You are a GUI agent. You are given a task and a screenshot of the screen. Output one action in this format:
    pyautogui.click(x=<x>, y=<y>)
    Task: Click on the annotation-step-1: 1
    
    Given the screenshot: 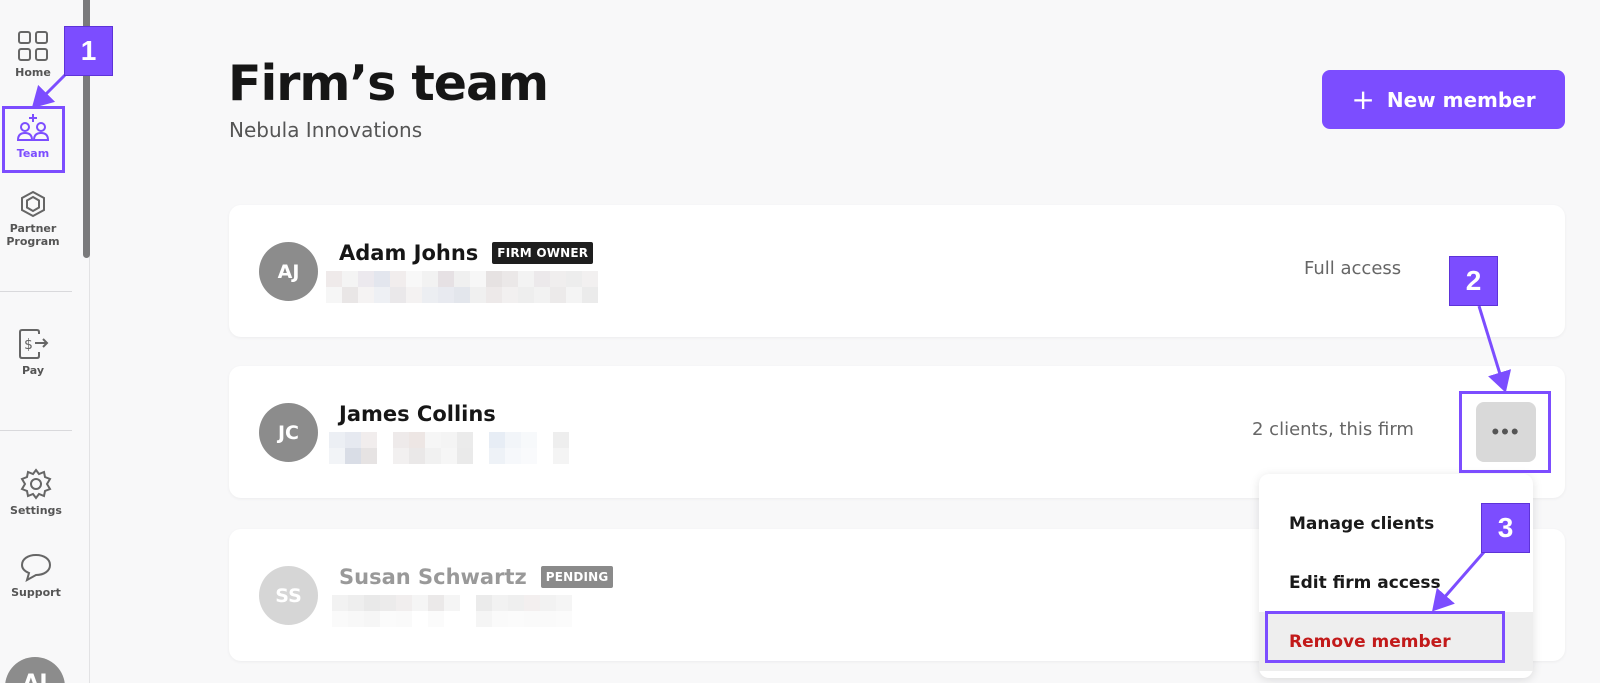 What is the action you would take?
    pyautogui.click(x=88, y=51)
    